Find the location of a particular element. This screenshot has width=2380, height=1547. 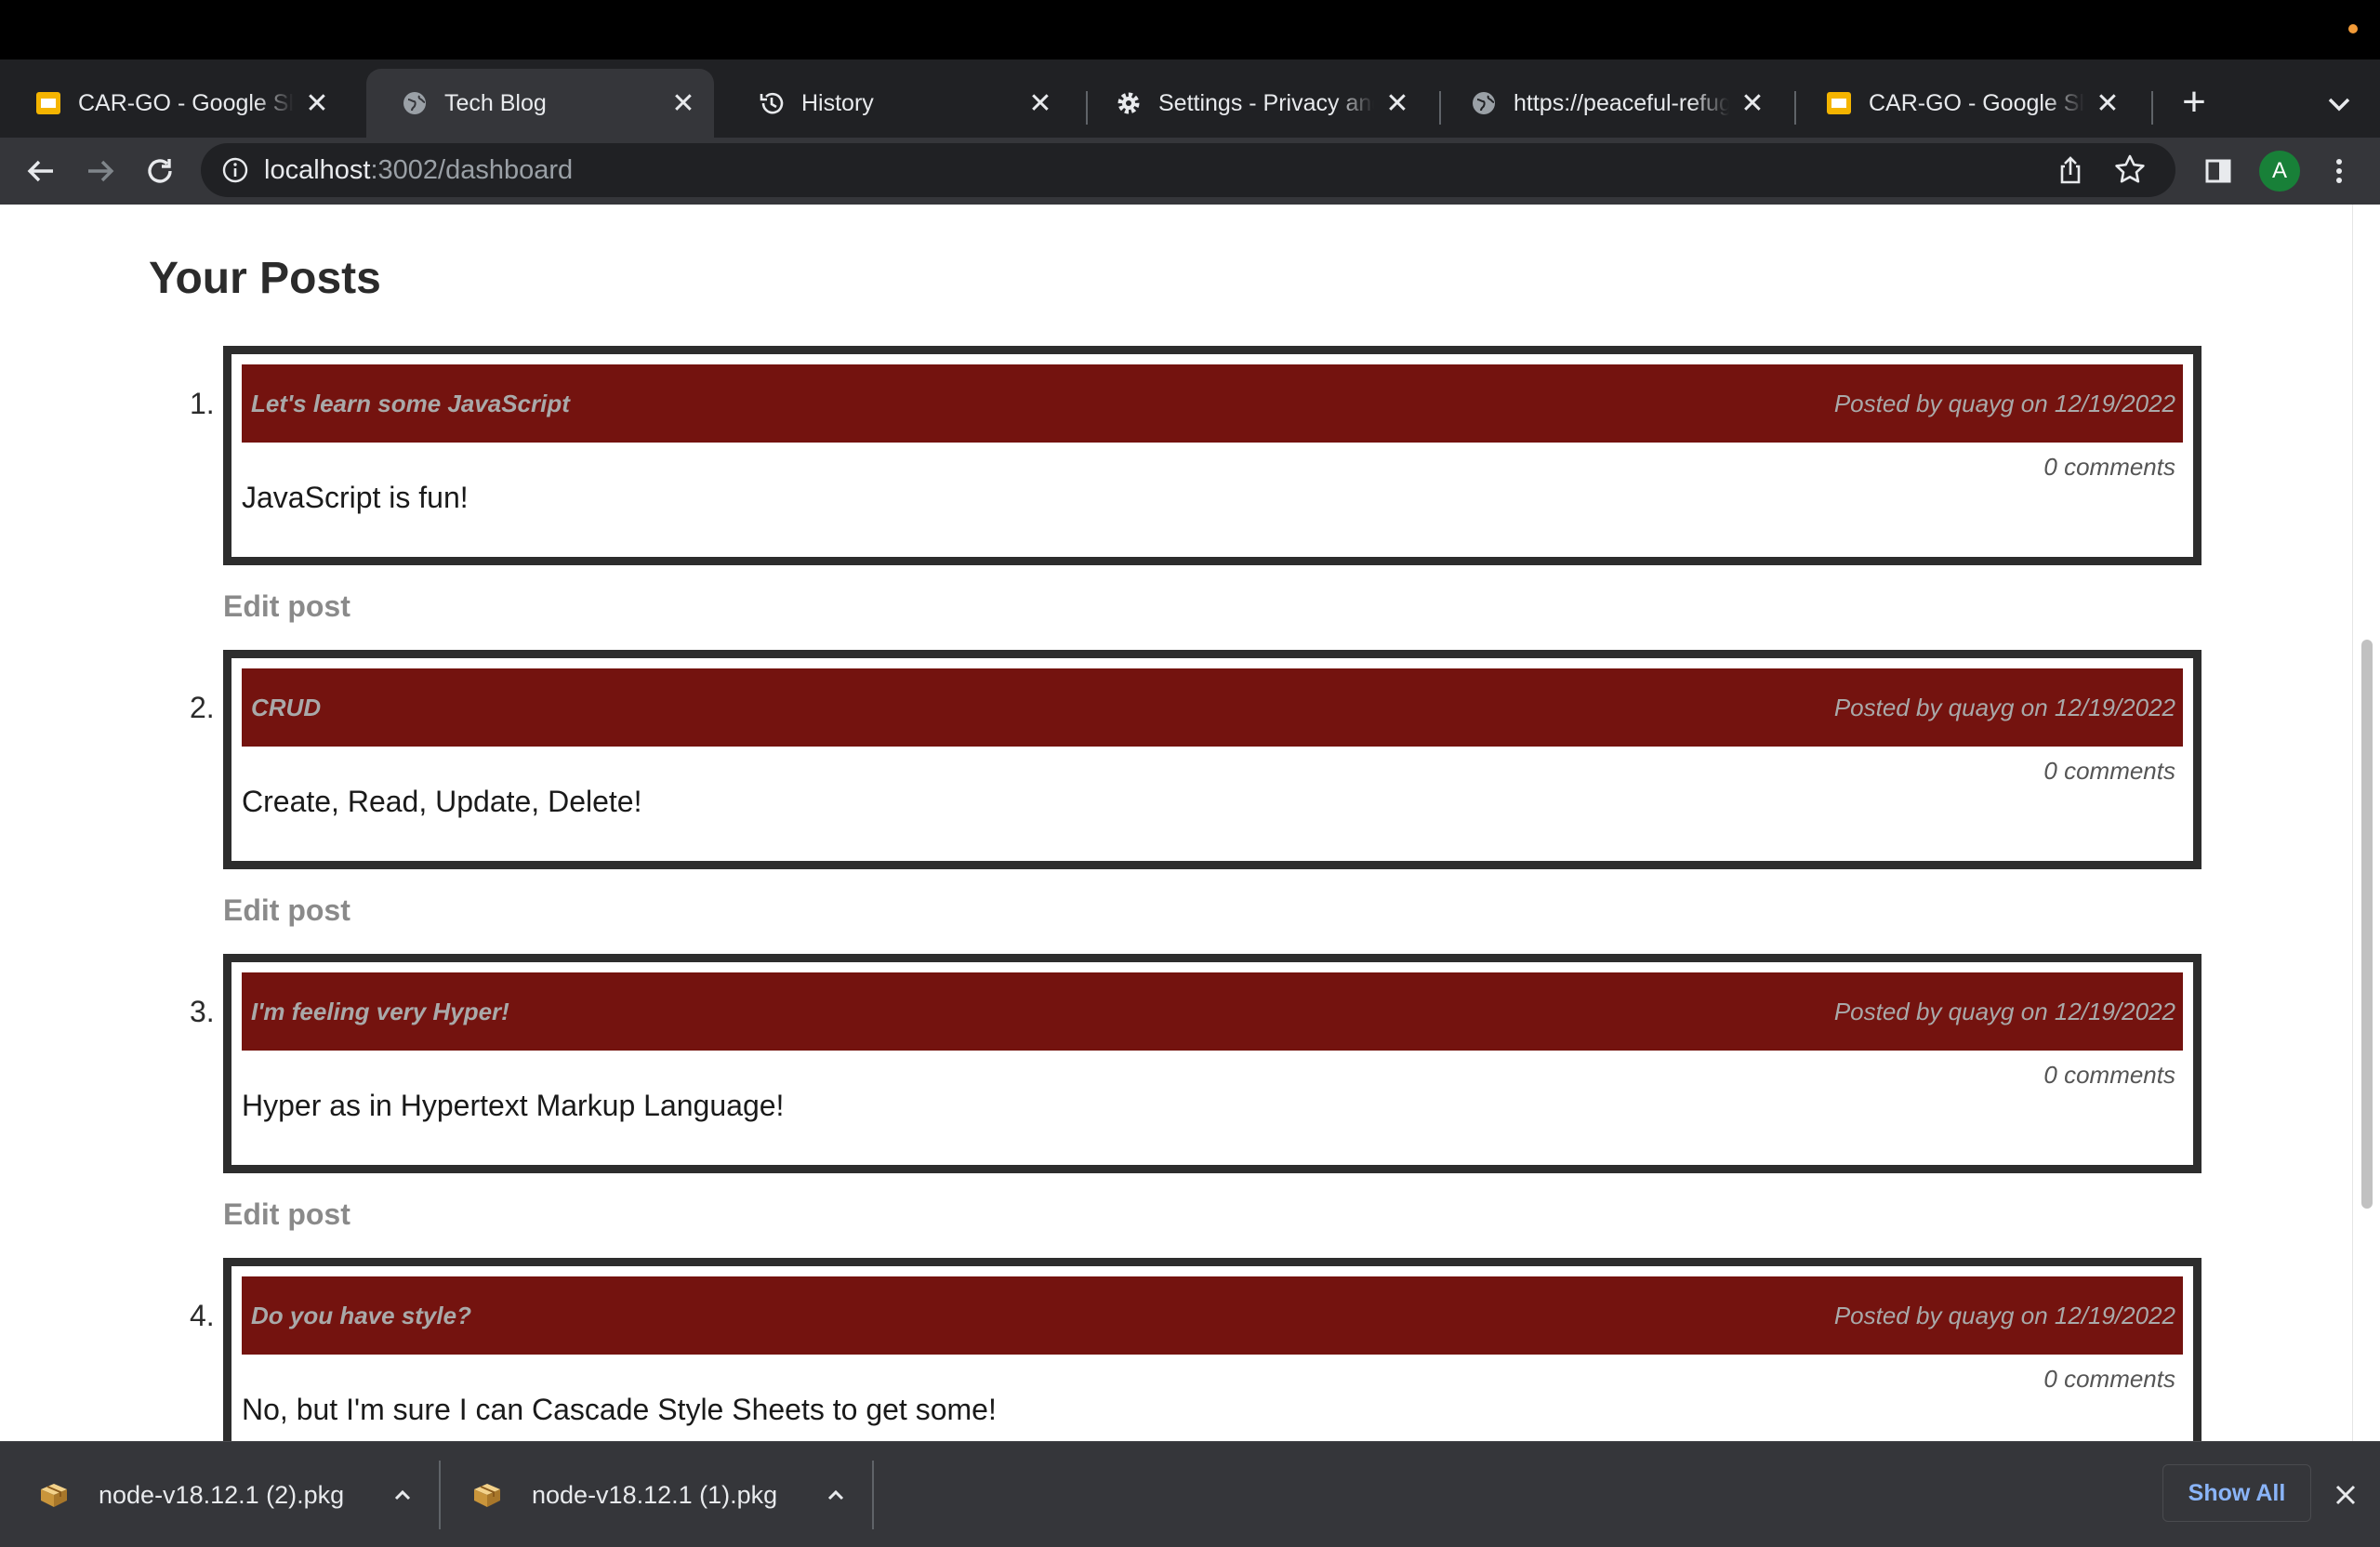

show-all-downloads-button: Show All is located at coordinates (2236, 1493).